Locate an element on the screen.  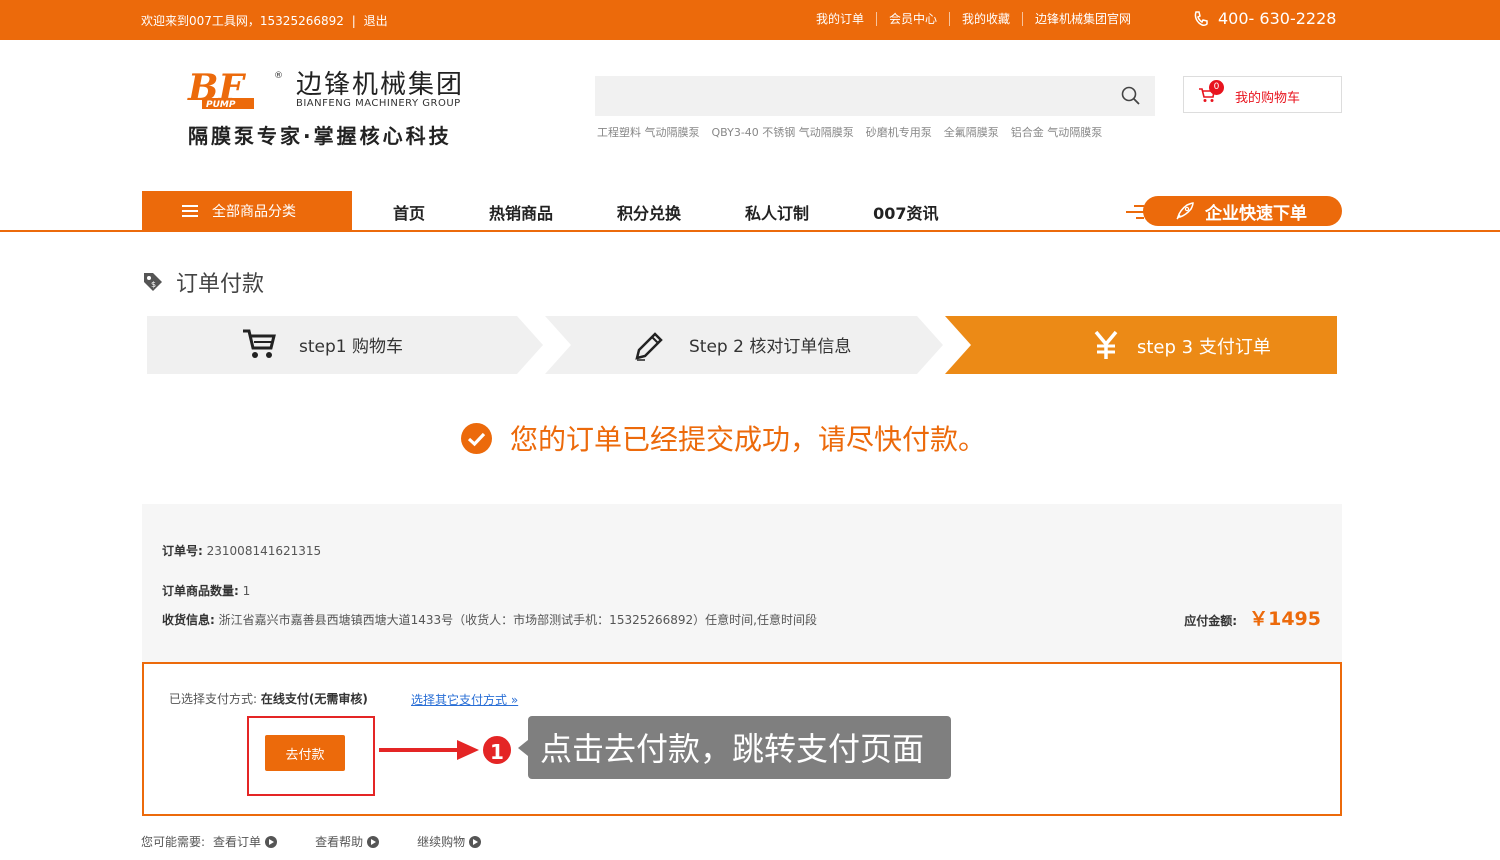
order-qty-row: 订单商品数量: 1 is located at coordinates (206, 590).